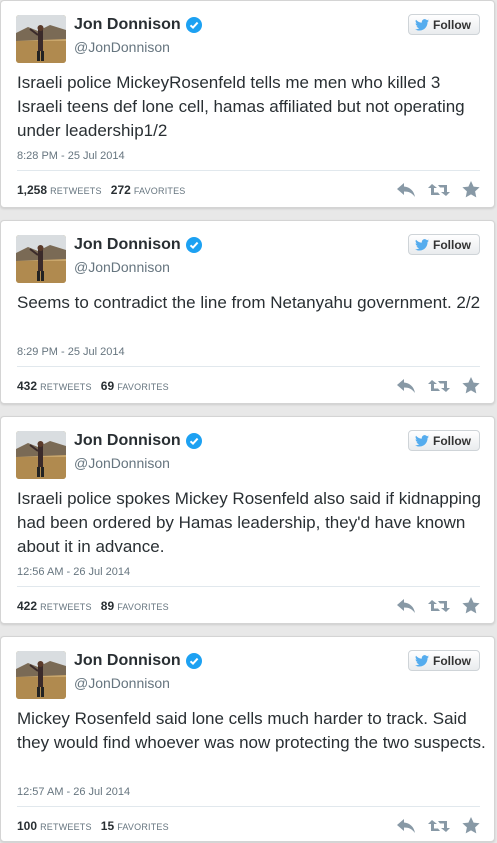  What do you see at coordinates (71, 352) in the screenshot?
I see `tweet-timestamp: 8:29 PM - 25 Jul 2014` at bounding box center [71, 352].